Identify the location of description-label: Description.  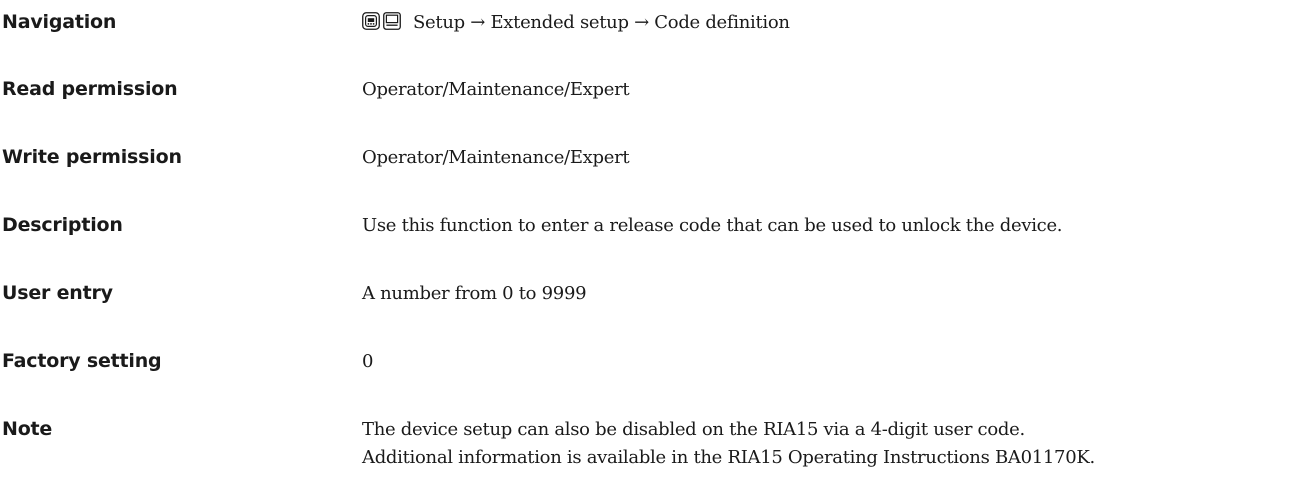
(62, 225).